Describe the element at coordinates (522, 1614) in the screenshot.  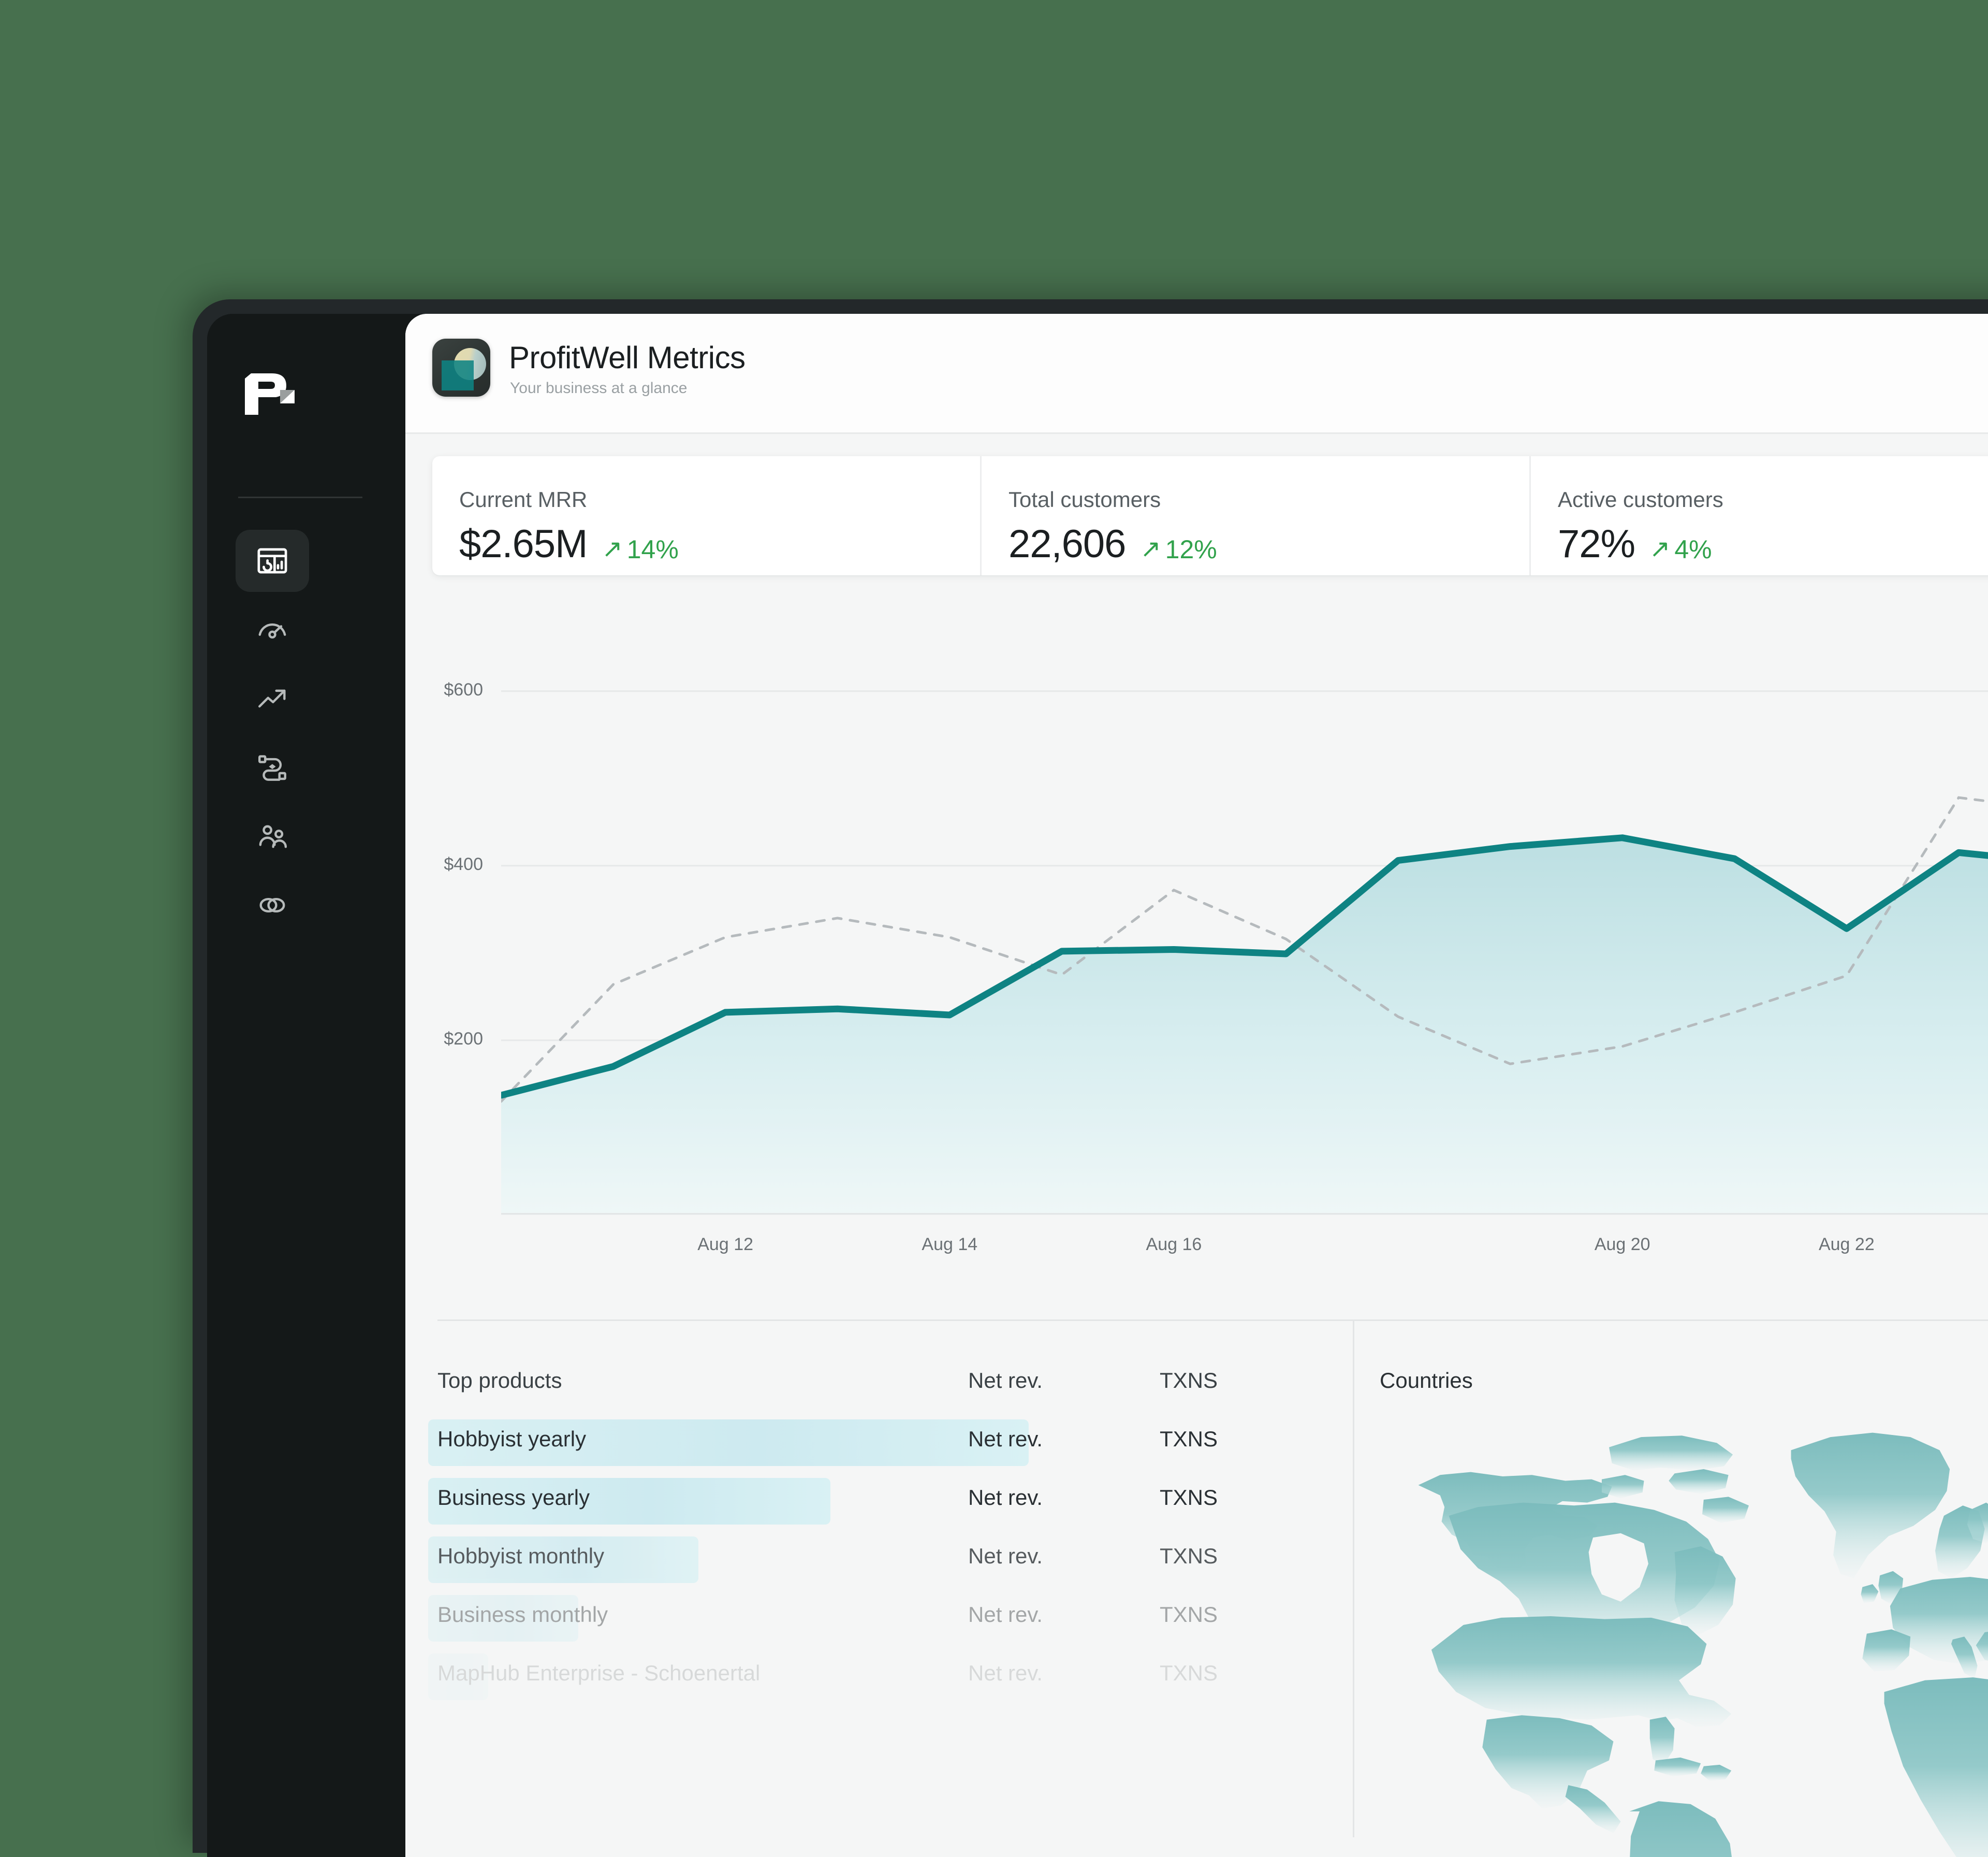
I see `product-name: Business monthly` at that location.